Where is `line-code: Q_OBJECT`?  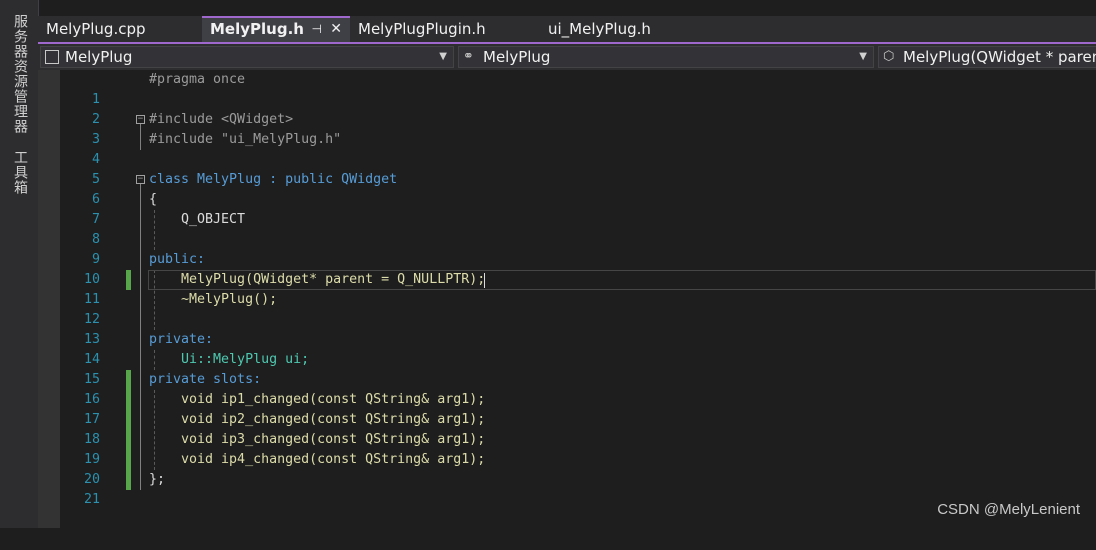 line-code: Q_OBJECT is located at coordinates (197, 219).